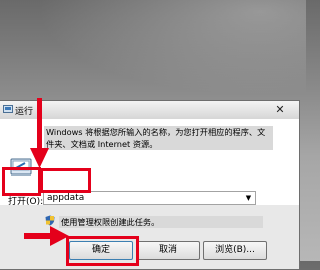 The height and width of the screenshot is (270, 320). Describe the element at coordinates (8, 109) in the screenshot. I see `run-title-icon` at that location.